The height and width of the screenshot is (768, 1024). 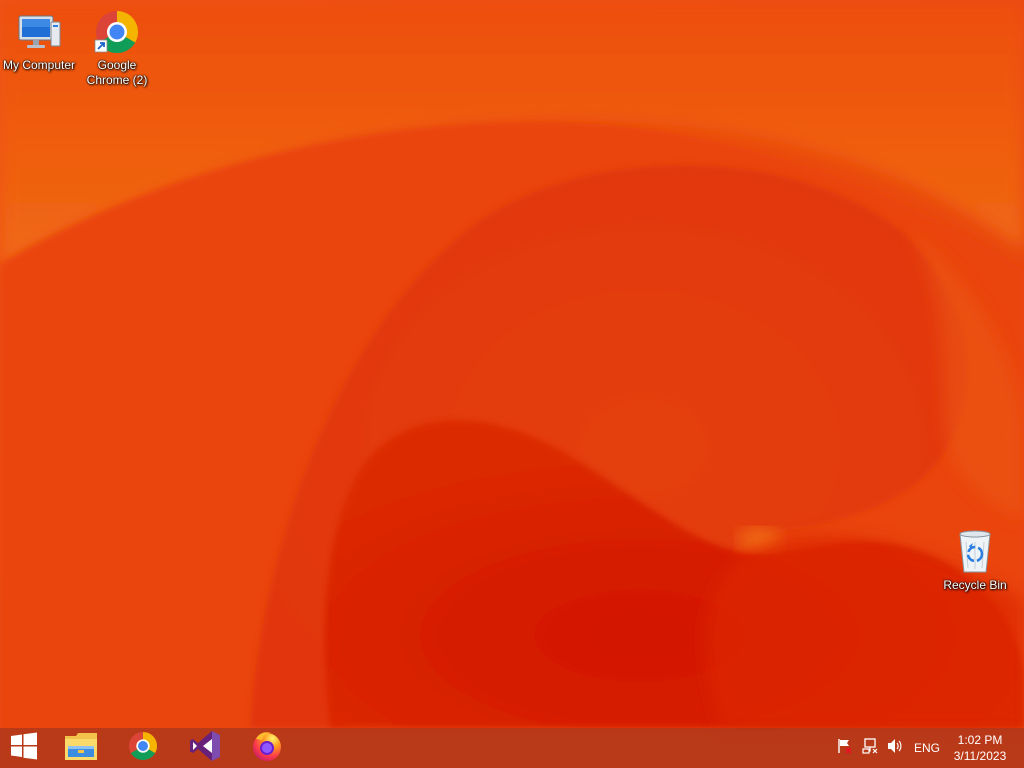 I want to click on tray-clock: 1:02 PM 3/11/2023, so click(x=980, y=748).